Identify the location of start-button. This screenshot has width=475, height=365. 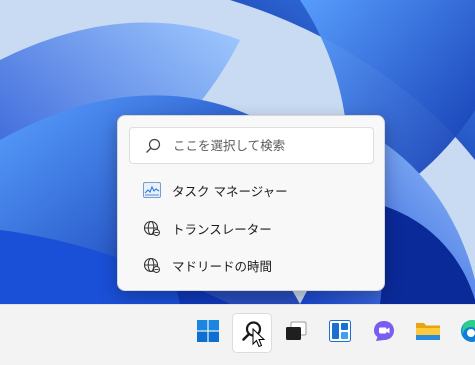
(208, 333).